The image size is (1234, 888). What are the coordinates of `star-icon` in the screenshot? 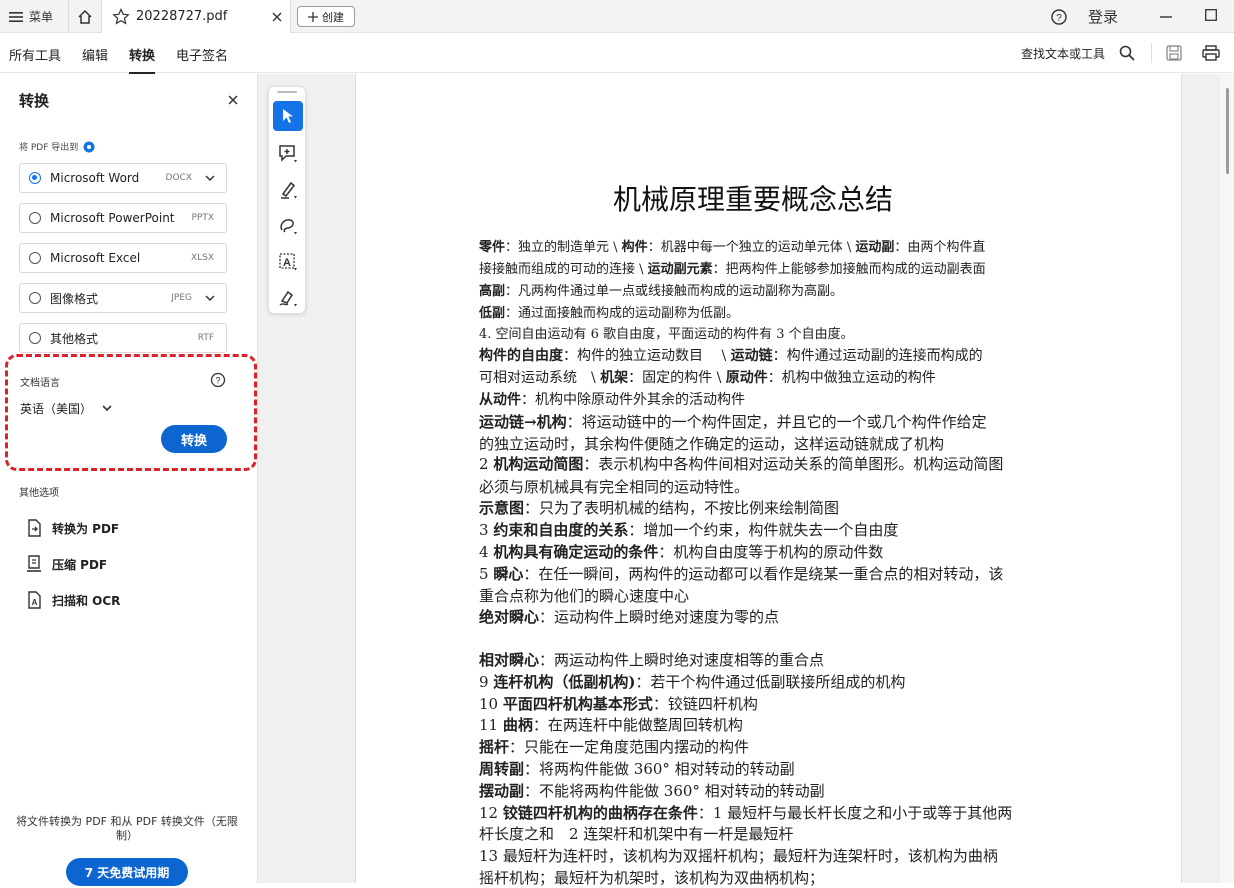 It's located at (121, 16).